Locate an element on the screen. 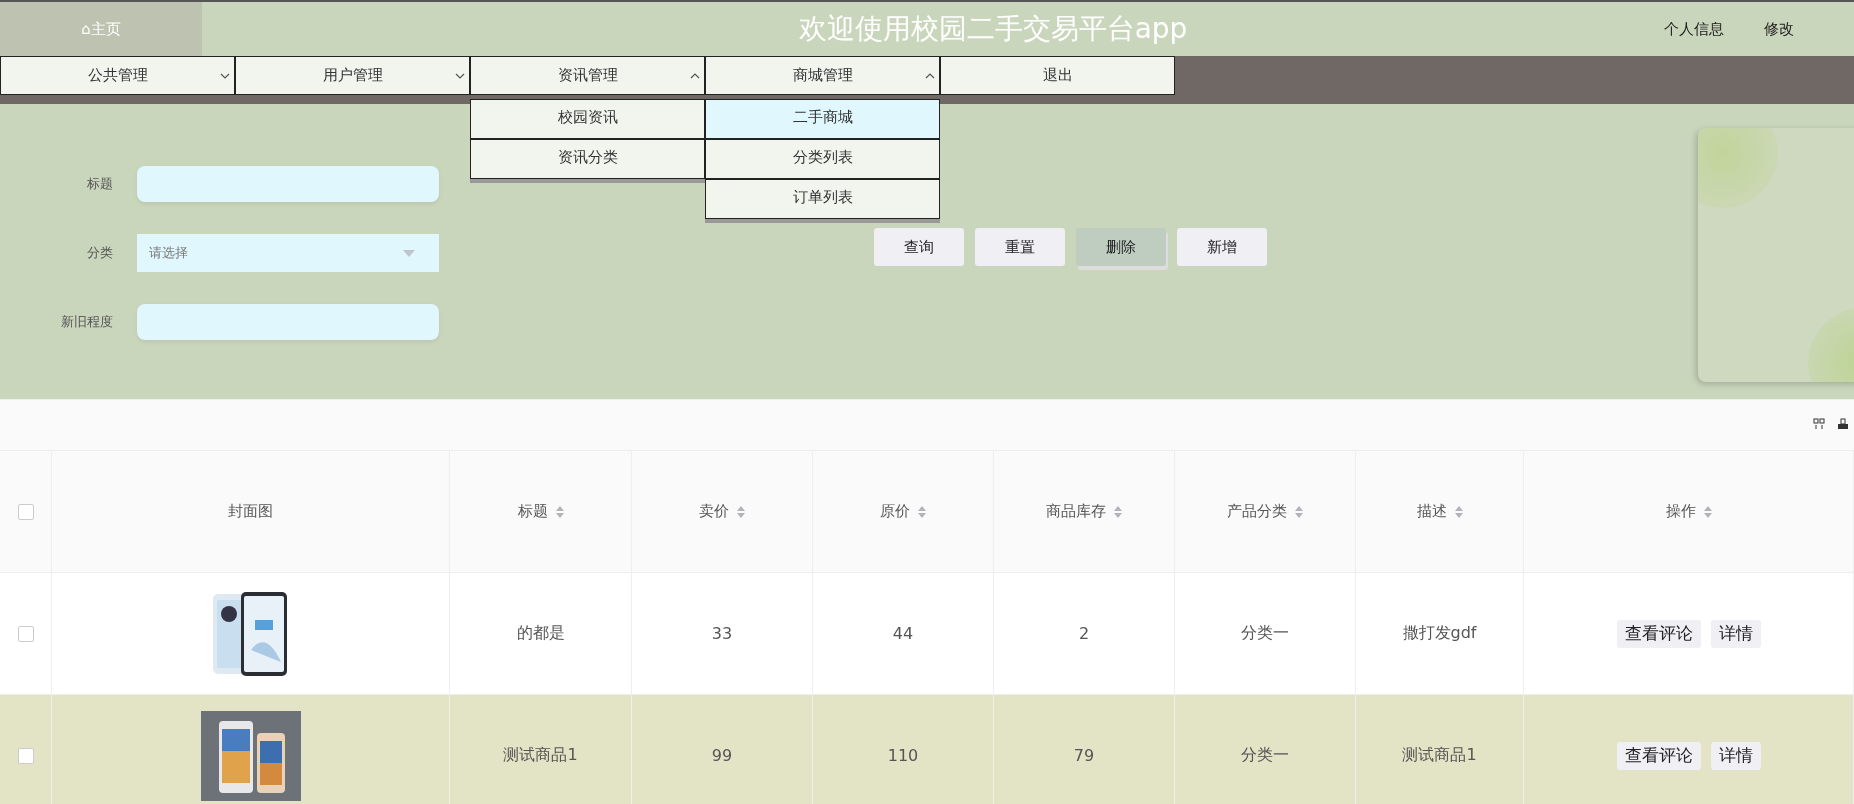 This screenshot has width=1854, height=804. dropdown-item: 分类列表 is located at coordinates (822, 159).